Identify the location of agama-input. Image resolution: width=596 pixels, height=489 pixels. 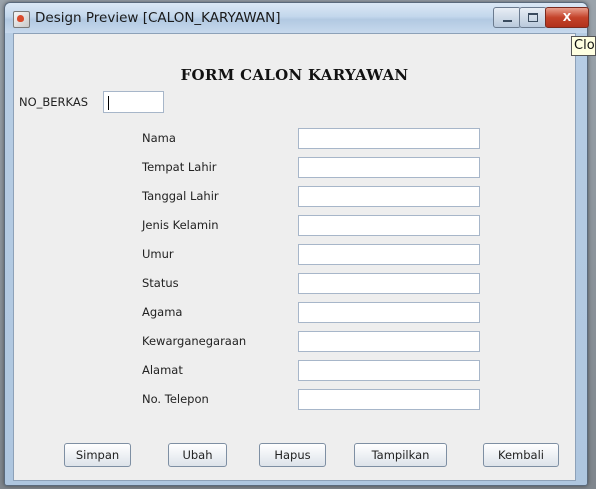
(389, 312).